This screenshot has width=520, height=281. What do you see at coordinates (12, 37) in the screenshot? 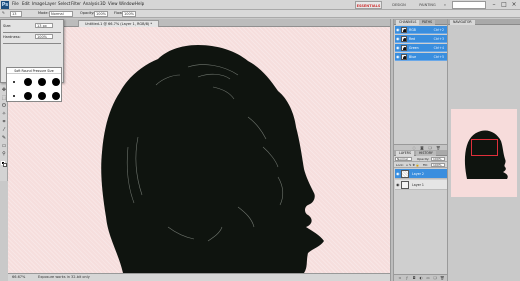
I see `brush-hardness-label: Hardness:` at bounding box center [12, 37].